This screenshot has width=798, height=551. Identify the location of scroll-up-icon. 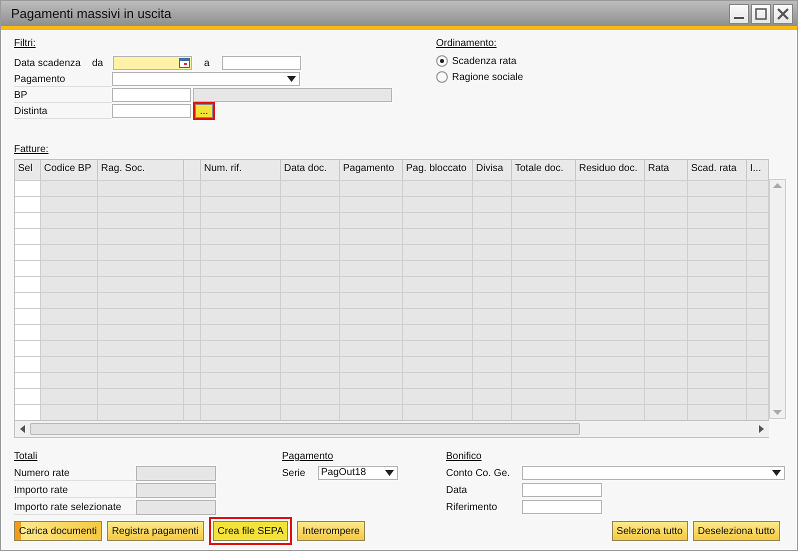
(777, 185).